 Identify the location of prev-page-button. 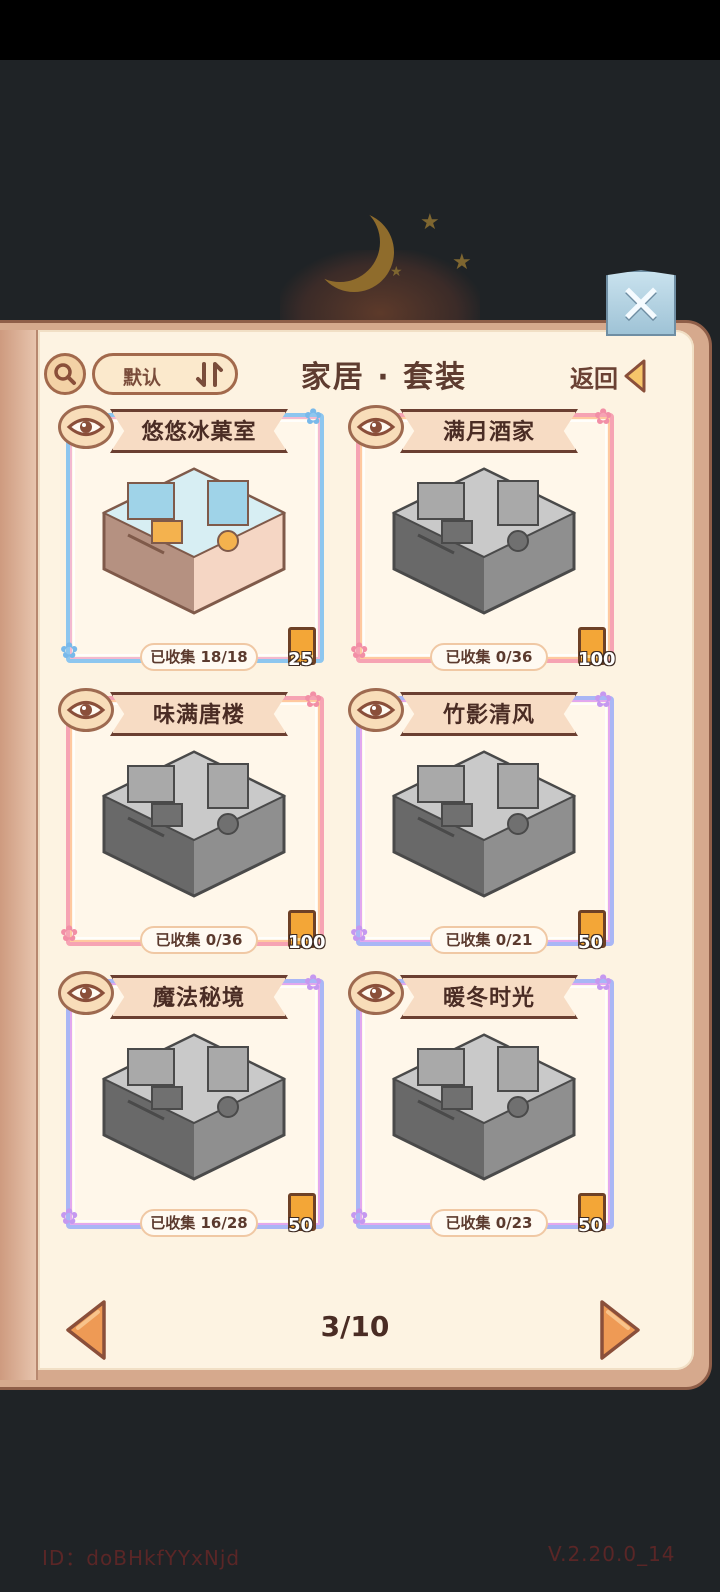
(86, 1330).